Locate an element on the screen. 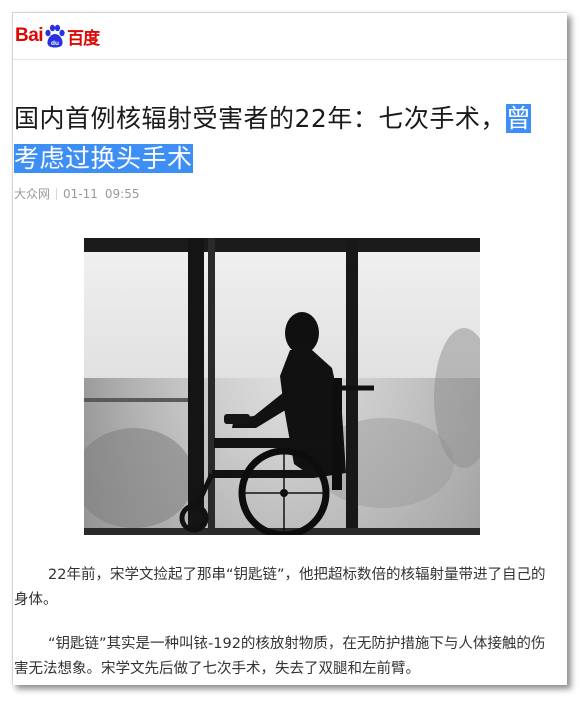 This screenshot has height=702, width=581. baidu-logo: Bai du 百度 is located at coordinates (57, 36).